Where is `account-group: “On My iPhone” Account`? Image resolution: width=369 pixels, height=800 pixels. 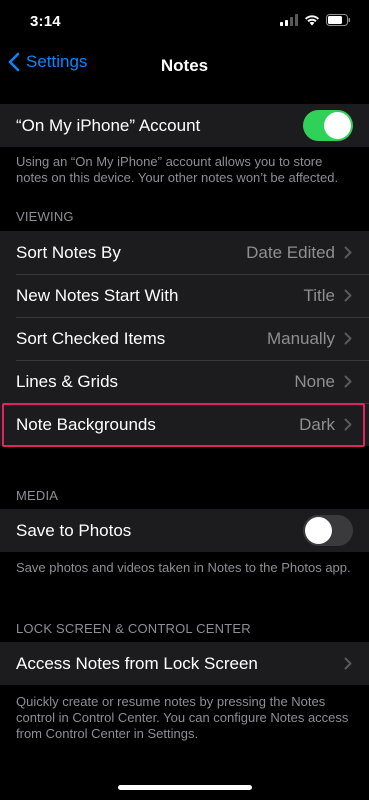
account-group: “On My iPhone” Account is located at coordinates (184, 125).